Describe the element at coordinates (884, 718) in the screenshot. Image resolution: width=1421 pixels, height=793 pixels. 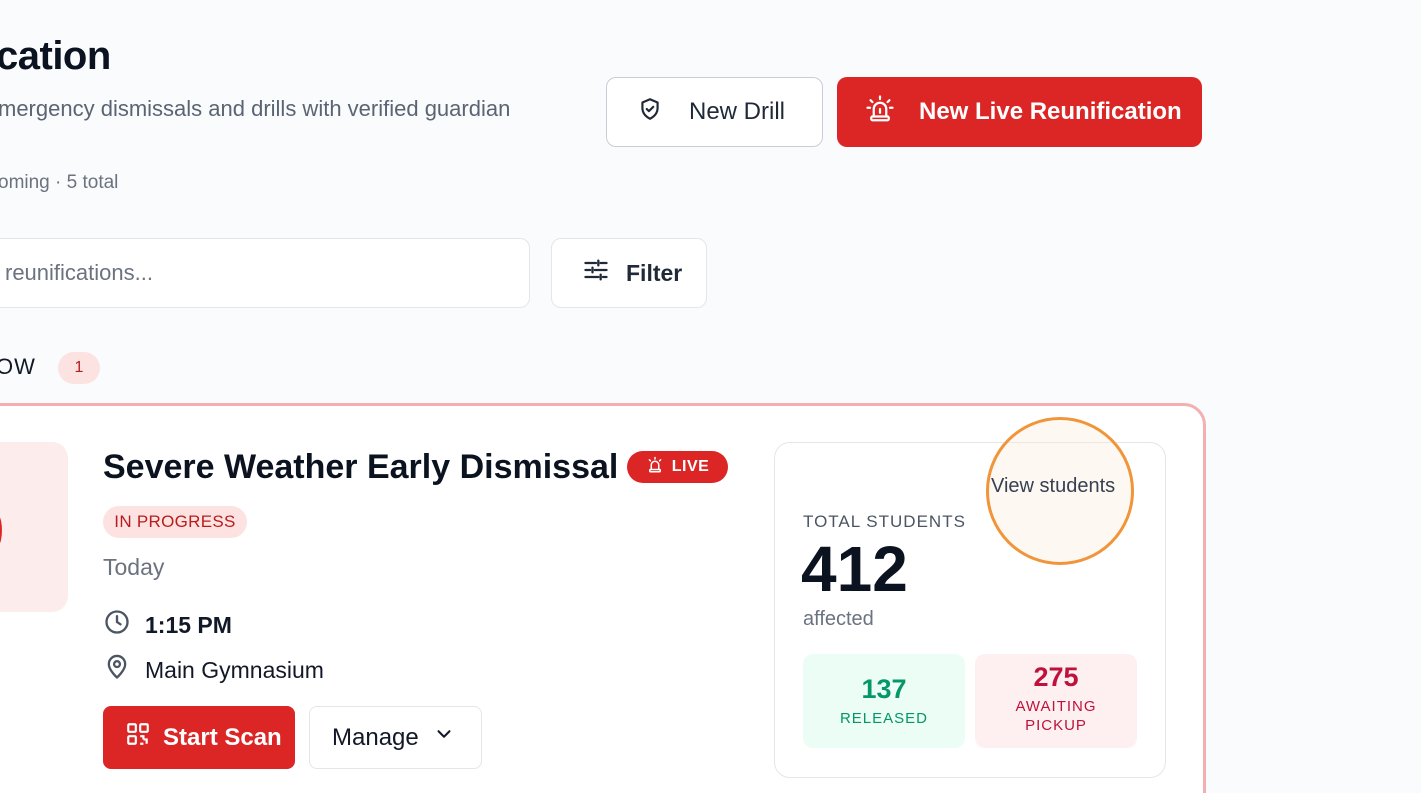
I see `released-label: RELEASED` at that location.